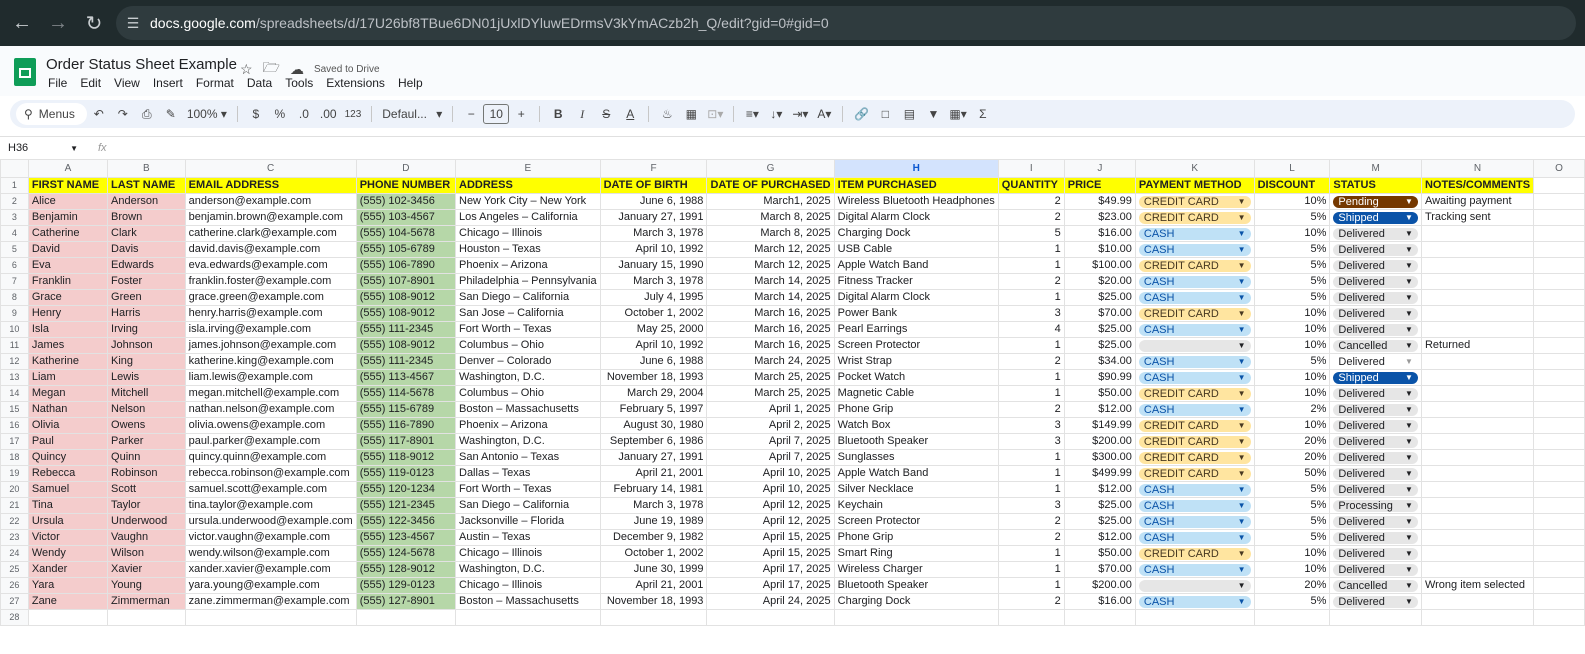 The image size is (1585, 654). Describe the element at coordinates (146, 505) in the screenshot. I see `cell: Taylor` at that location.